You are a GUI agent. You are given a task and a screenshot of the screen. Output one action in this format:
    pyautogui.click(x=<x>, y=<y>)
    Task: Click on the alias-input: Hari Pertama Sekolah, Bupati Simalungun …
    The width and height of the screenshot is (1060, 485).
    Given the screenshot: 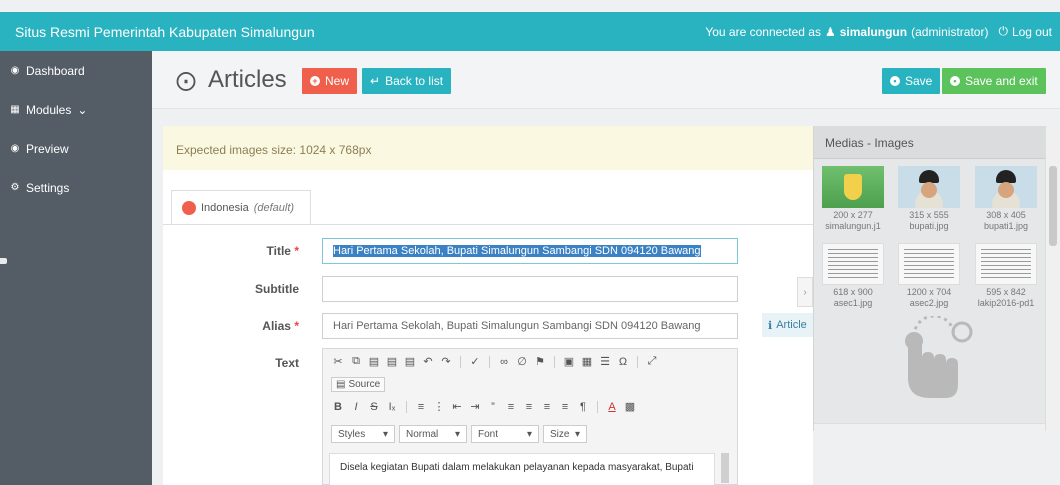 What is the action you would take?
    pyautogui.click(x=530, y=326)
    